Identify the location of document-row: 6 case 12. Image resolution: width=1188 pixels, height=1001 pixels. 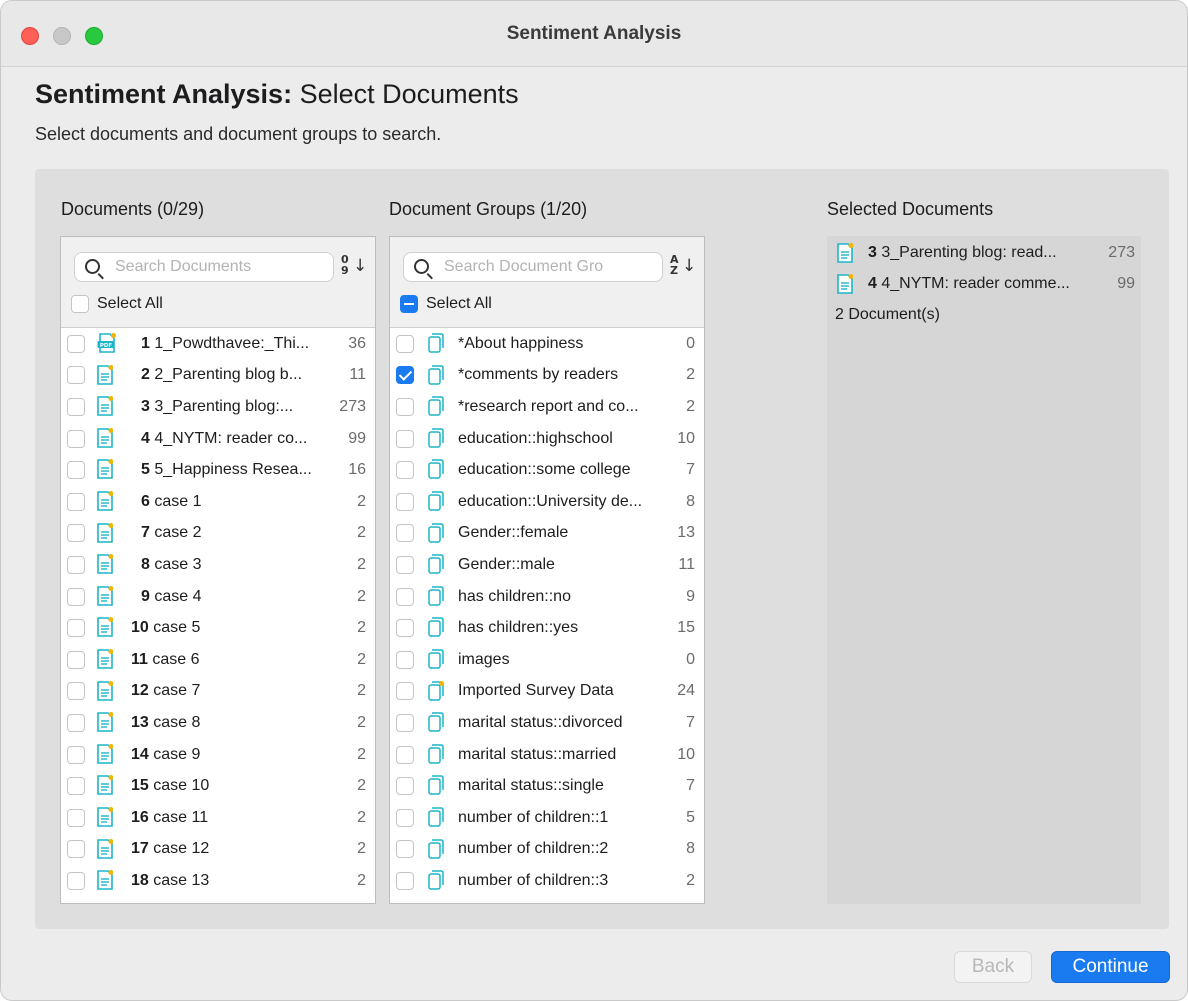
(218, 502).